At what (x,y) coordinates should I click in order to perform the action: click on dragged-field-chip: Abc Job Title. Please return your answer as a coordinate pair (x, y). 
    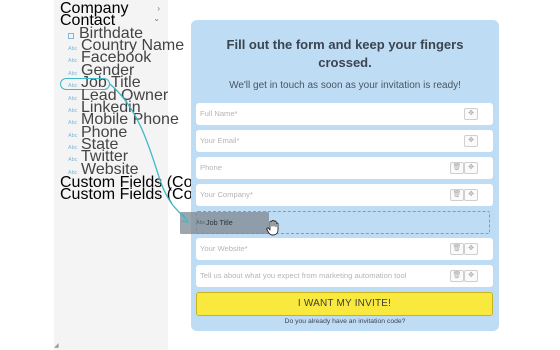
    Looking at the image, I should click on (224, 223).